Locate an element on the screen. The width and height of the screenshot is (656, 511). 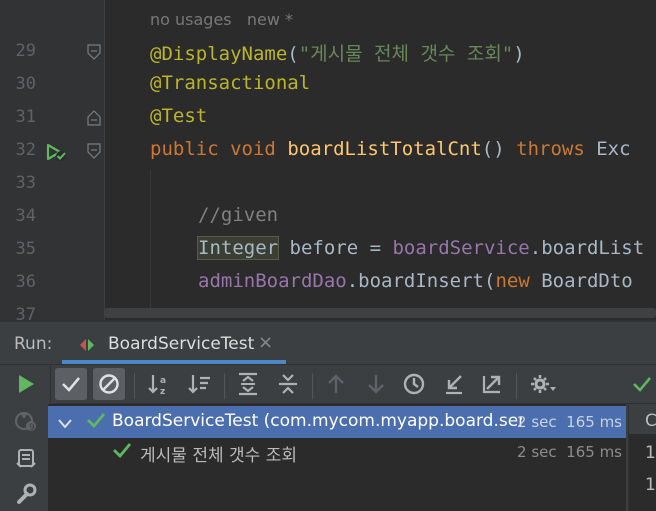
toggle-auto-test-icon is located at coordinates (26, 458).